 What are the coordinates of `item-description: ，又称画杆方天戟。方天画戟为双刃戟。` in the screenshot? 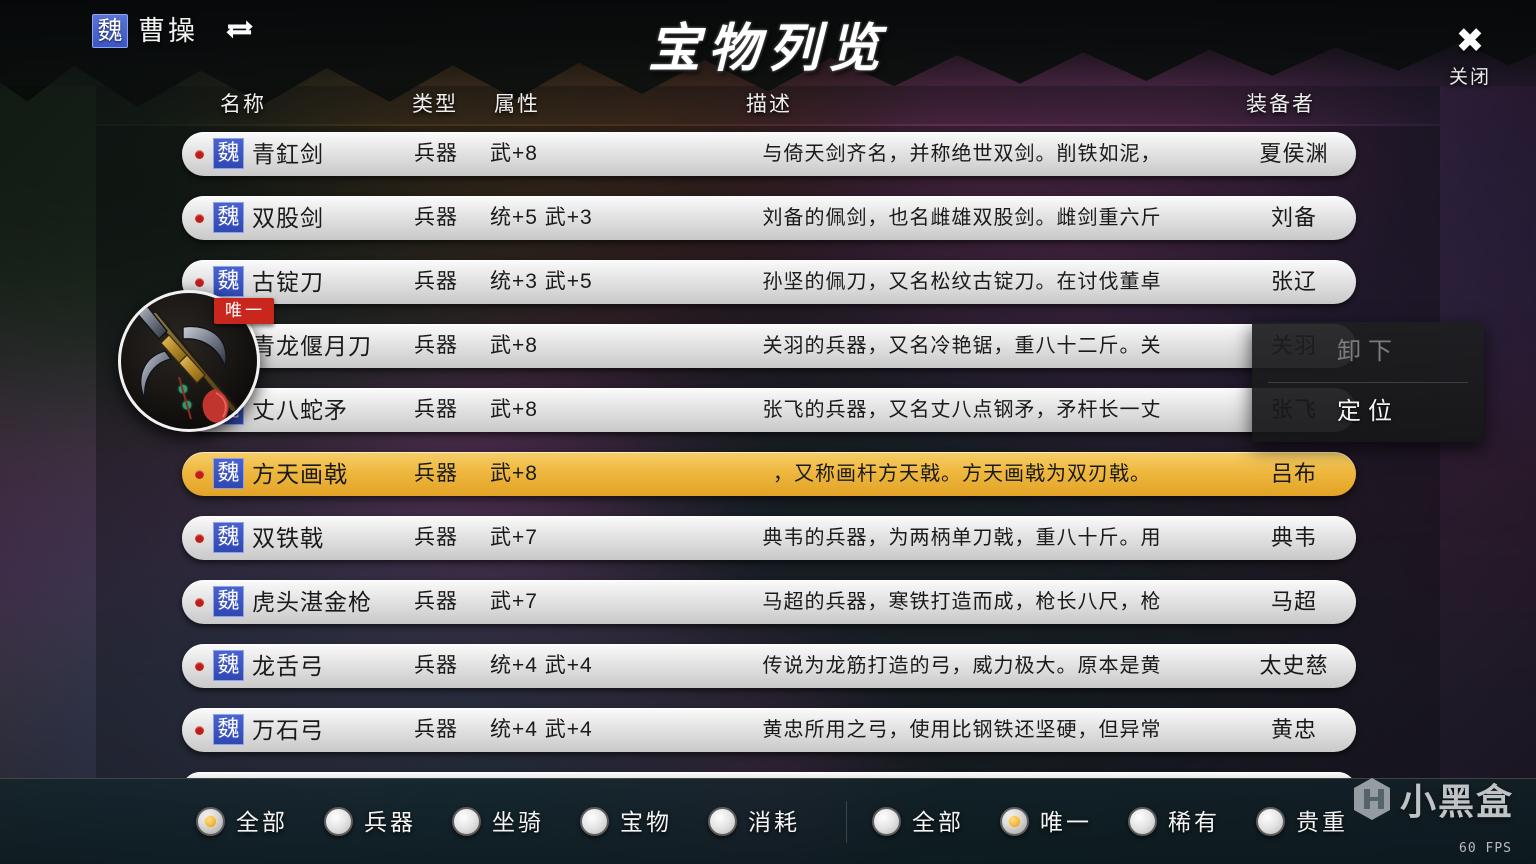 It's located at (962, 474).